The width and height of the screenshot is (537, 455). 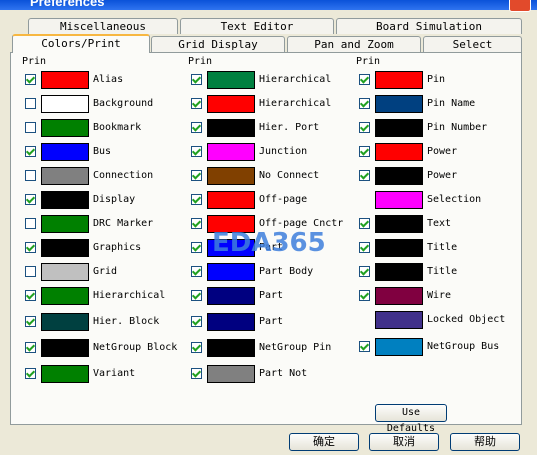 What do you see at coordinates (103, 26) in the screenshot?
I see `tab-miscellaneous: Miscellaneous` at bounding box center [103, 26].